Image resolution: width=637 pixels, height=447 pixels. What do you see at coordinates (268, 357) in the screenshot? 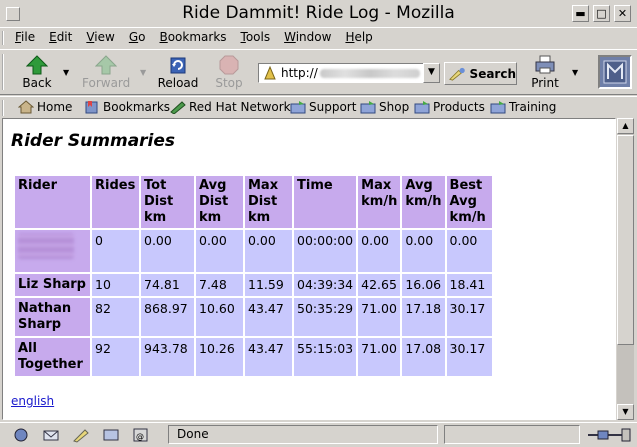
I see `table-cell: 43.47` at bounding box center [268, 357].